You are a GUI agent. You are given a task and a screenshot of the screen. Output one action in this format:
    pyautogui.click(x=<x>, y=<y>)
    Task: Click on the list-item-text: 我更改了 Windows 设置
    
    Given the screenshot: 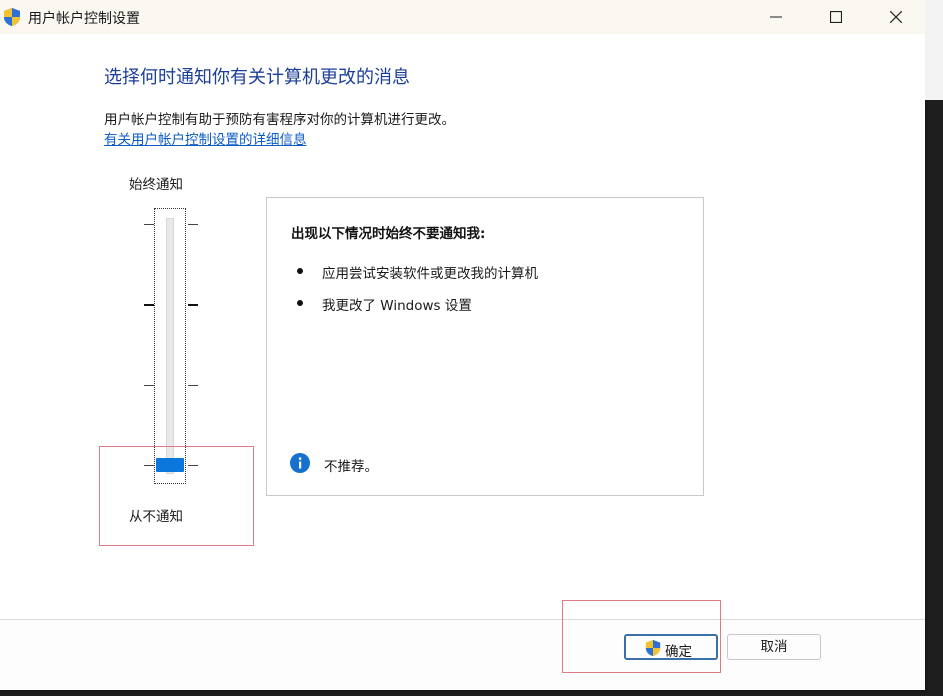 What is the action you would take?
    pyautogui.click(x=397, y=306)
    